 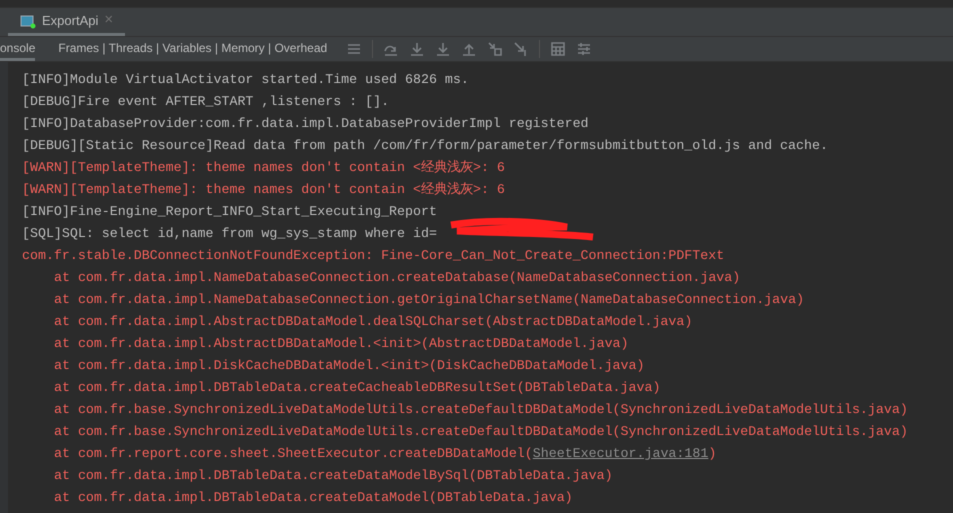 What do you see at coordinates (620, 453) in the screenshot?
I see `source-link: SheetExecutor.java:181` at bounding box center [620, 453].